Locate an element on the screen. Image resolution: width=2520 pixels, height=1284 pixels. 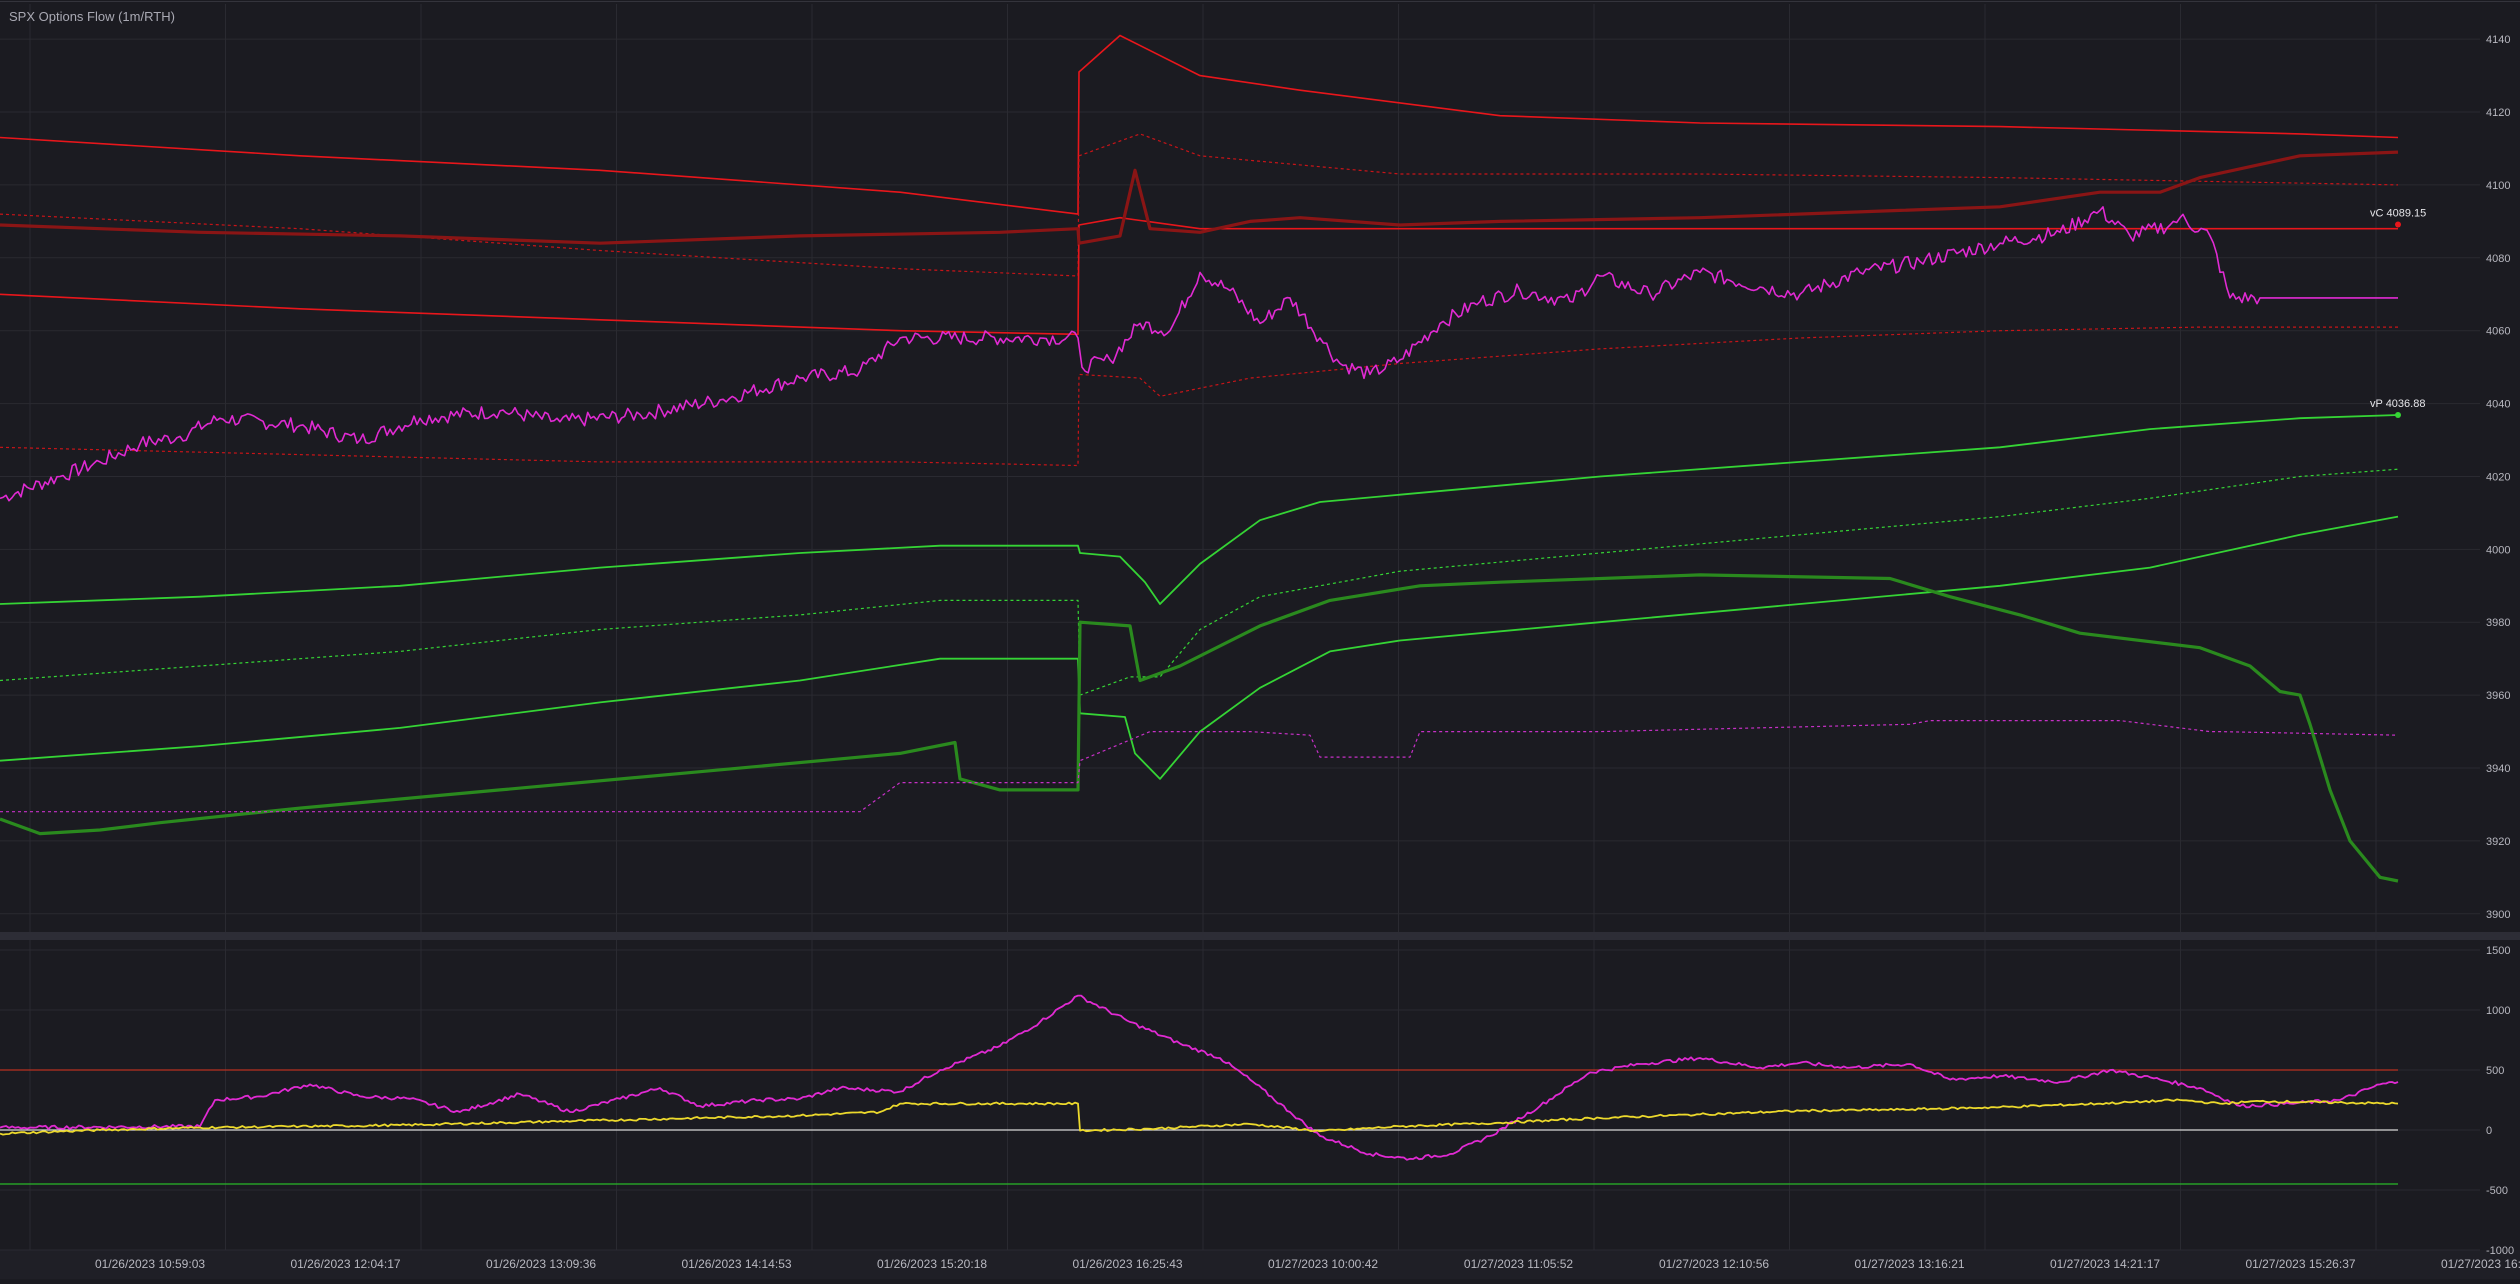
x-tick-label: 01/26/2023 13:09:36 is located at coordinates (541, 1264).